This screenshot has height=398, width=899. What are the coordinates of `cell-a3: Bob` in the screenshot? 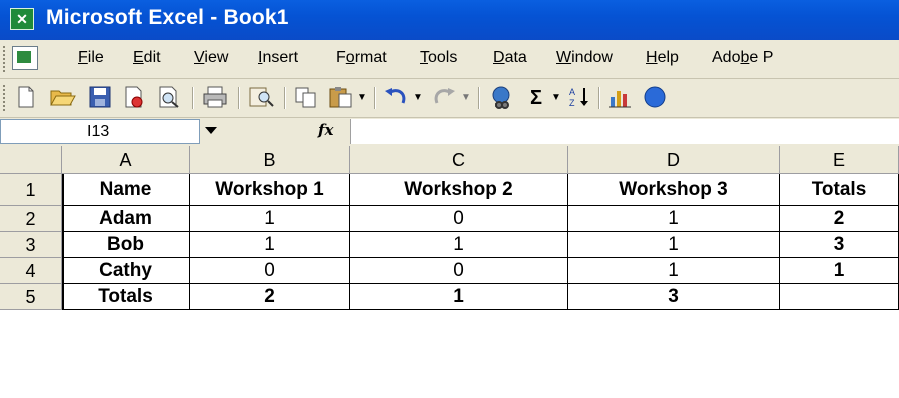 It's located at (126, 245).